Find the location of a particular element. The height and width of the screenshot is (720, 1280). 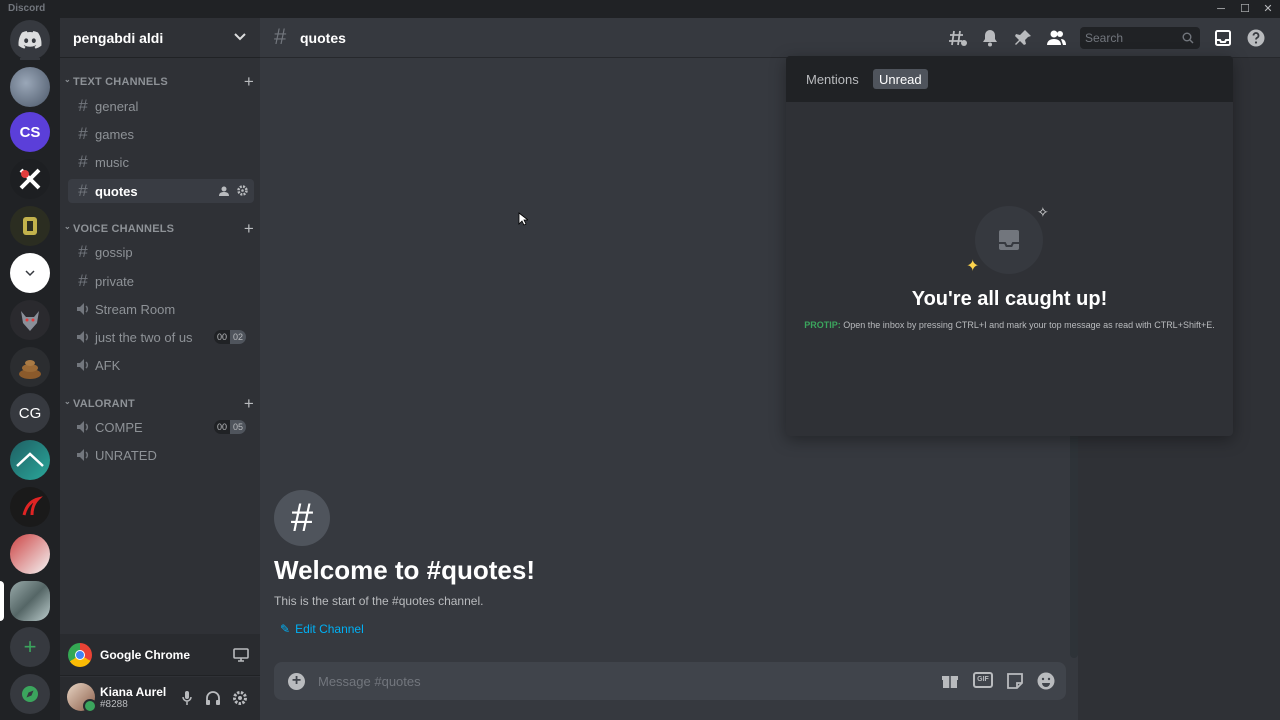

user-count: 00 is located at coordinates (221, 337).